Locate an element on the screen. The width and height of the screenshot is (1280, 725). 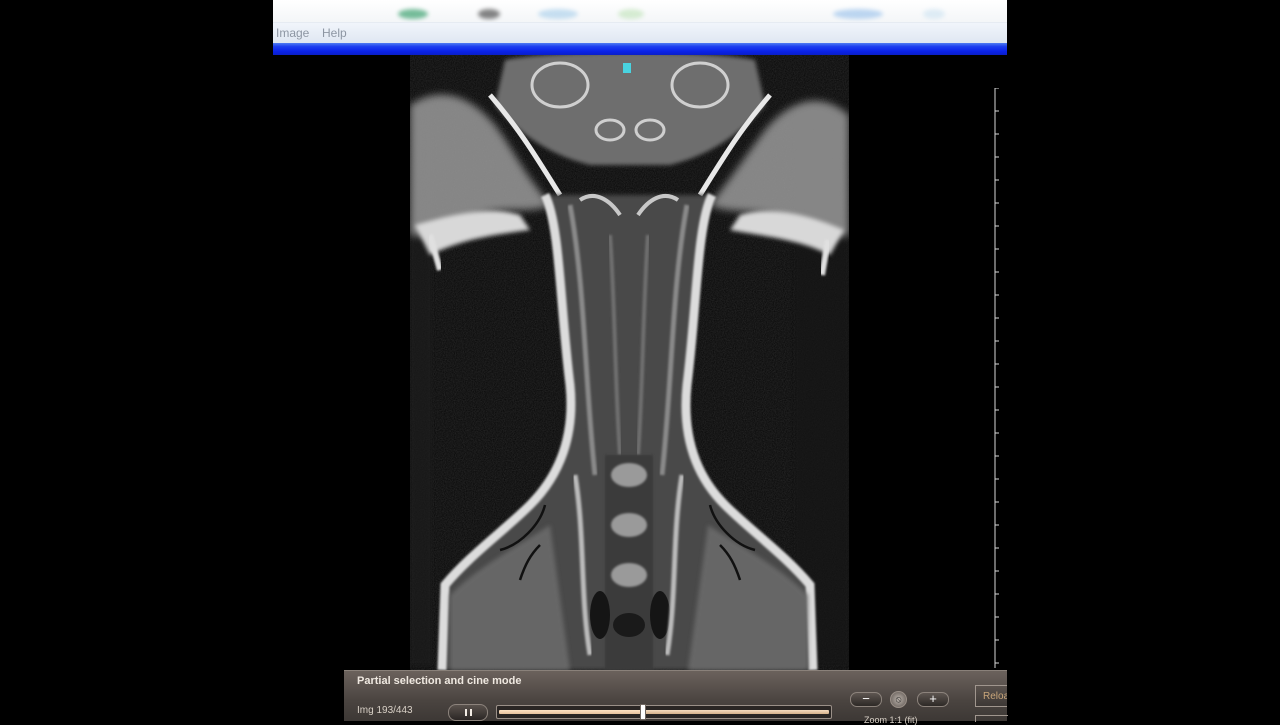
pause-icon is located at coordinates (468, 712).